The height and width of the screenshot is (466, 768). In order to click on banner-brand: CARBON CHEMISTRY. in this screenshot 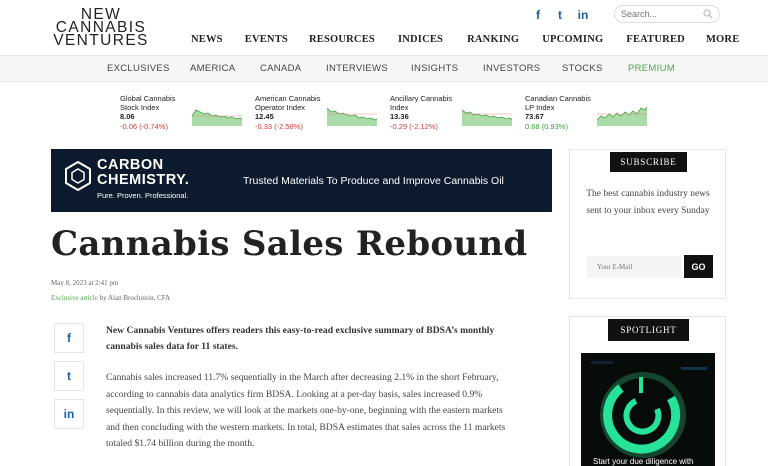, I will do `click(143, 173)`.